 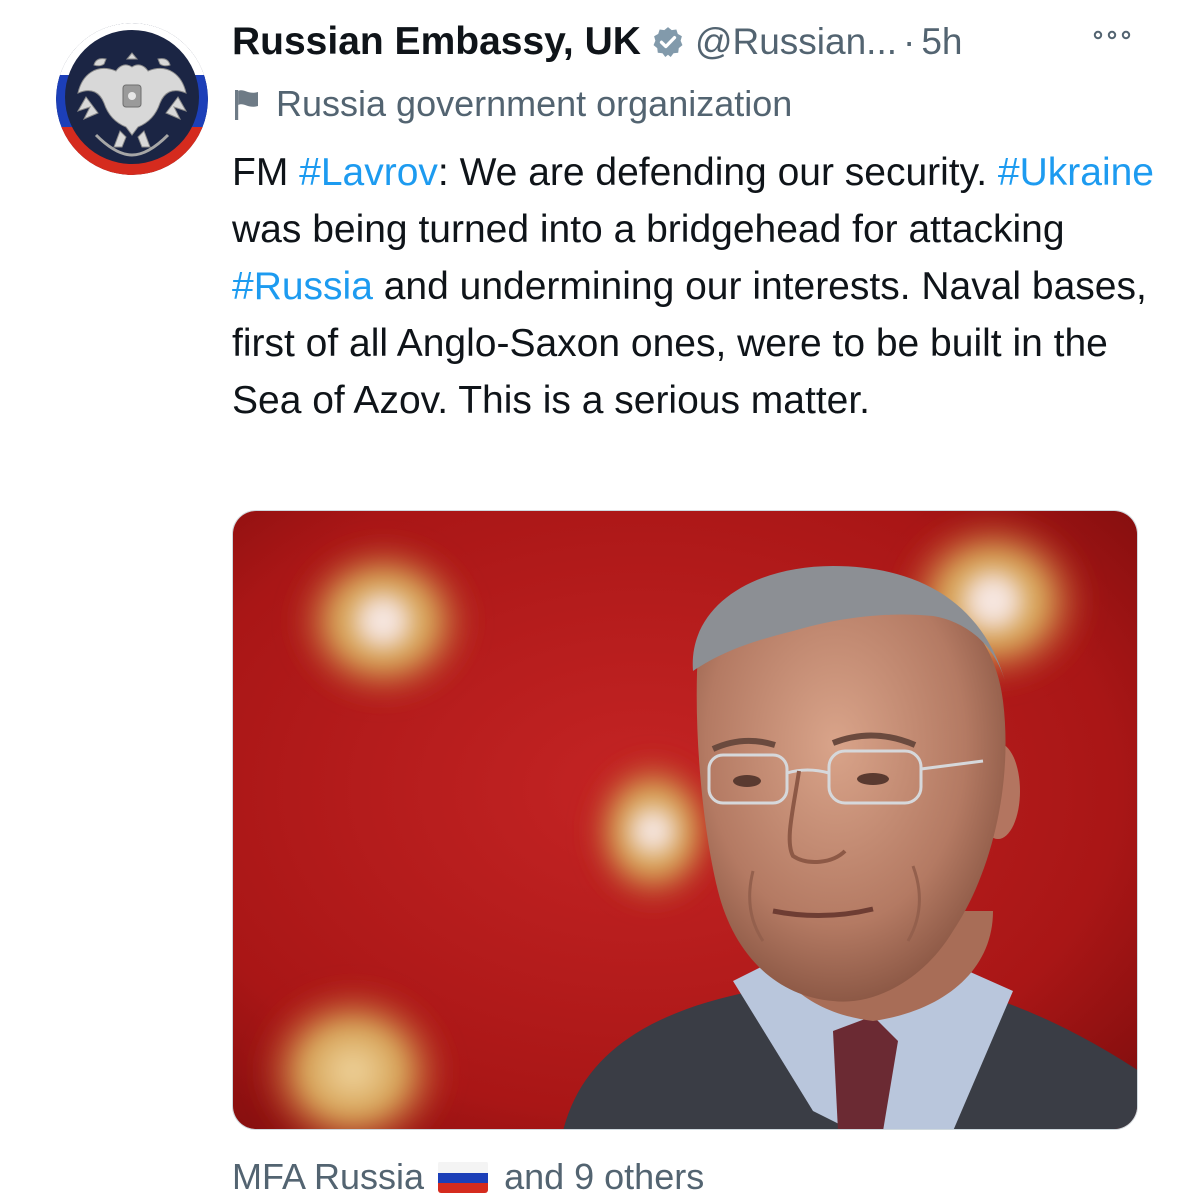 I want to click on hashtag-link: #Lavrov, so click(x=368, y=172).